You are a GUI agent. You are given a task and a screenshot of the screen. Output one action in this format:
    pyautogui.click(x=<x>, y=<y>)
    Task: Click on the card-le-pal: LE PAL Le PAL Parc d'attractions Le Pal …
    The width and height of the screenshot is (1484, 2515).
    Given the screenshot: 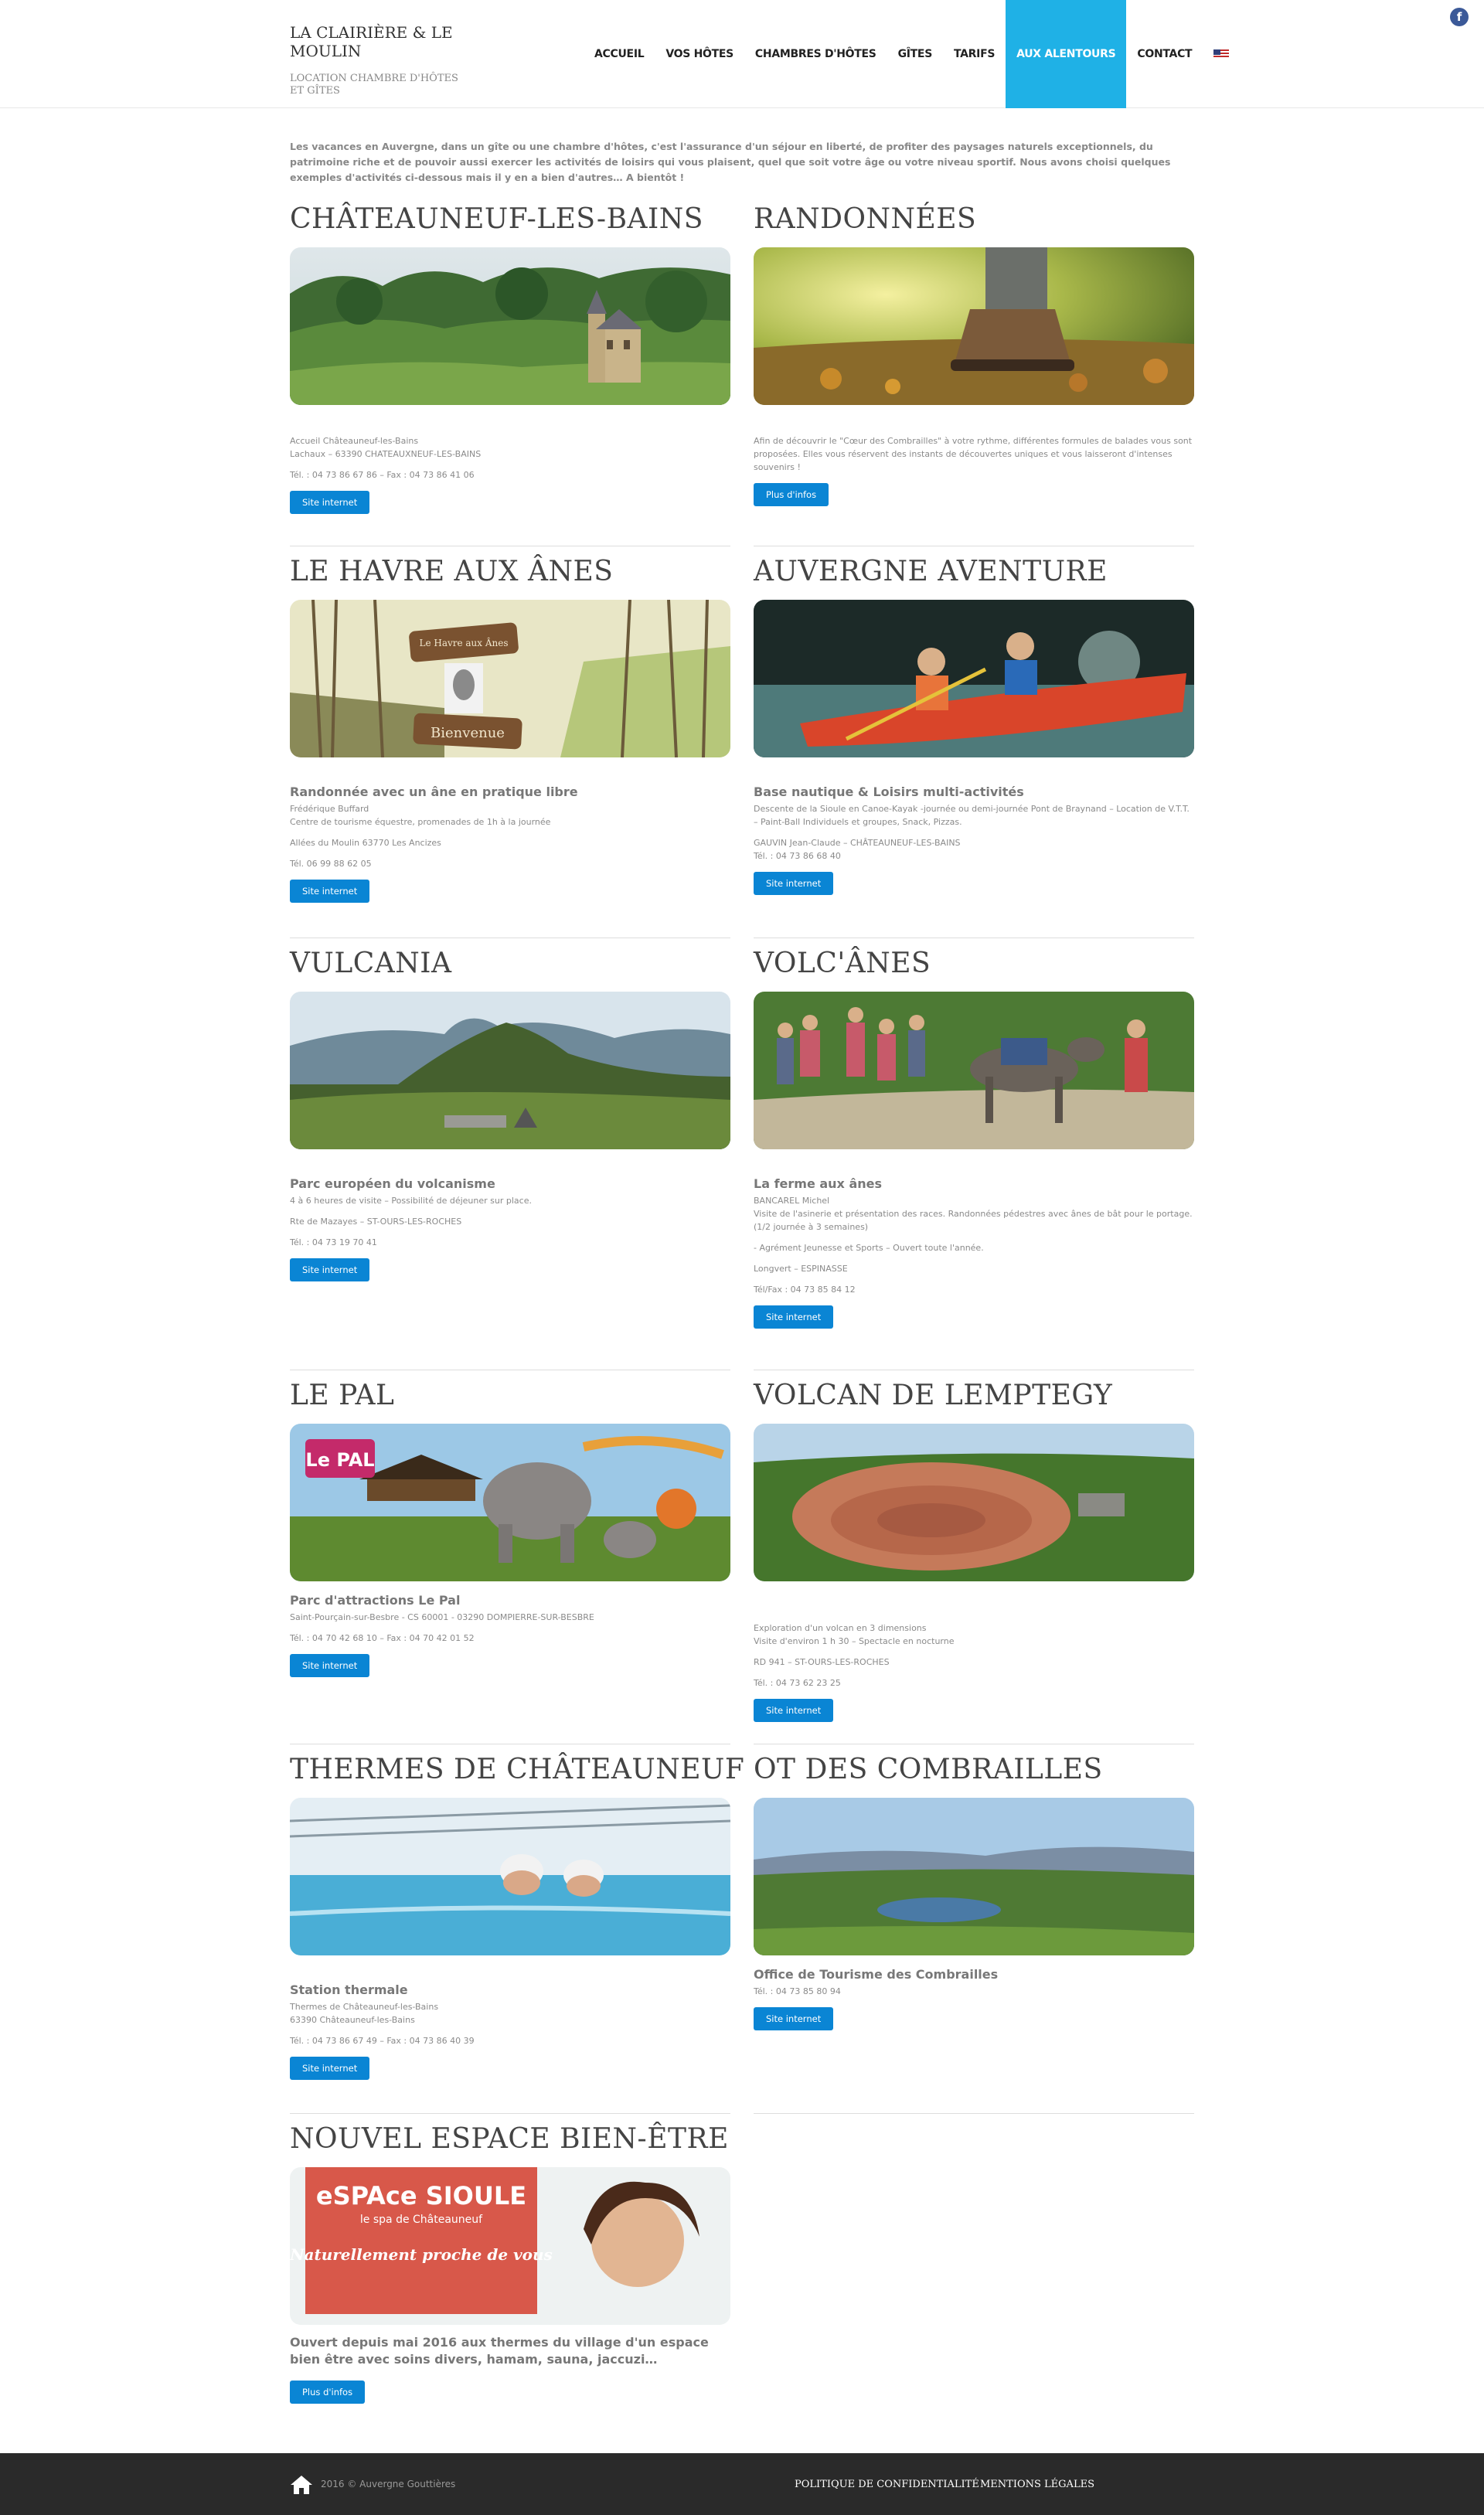 What is the action you would take?
    pyautogui.click(x=510, y=1528)
    